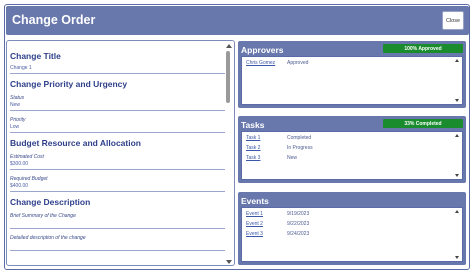  Describe the element at coordinates (423, 48) in the screenshot. I see `approvers-status-badge: 100% Approved` at that location.